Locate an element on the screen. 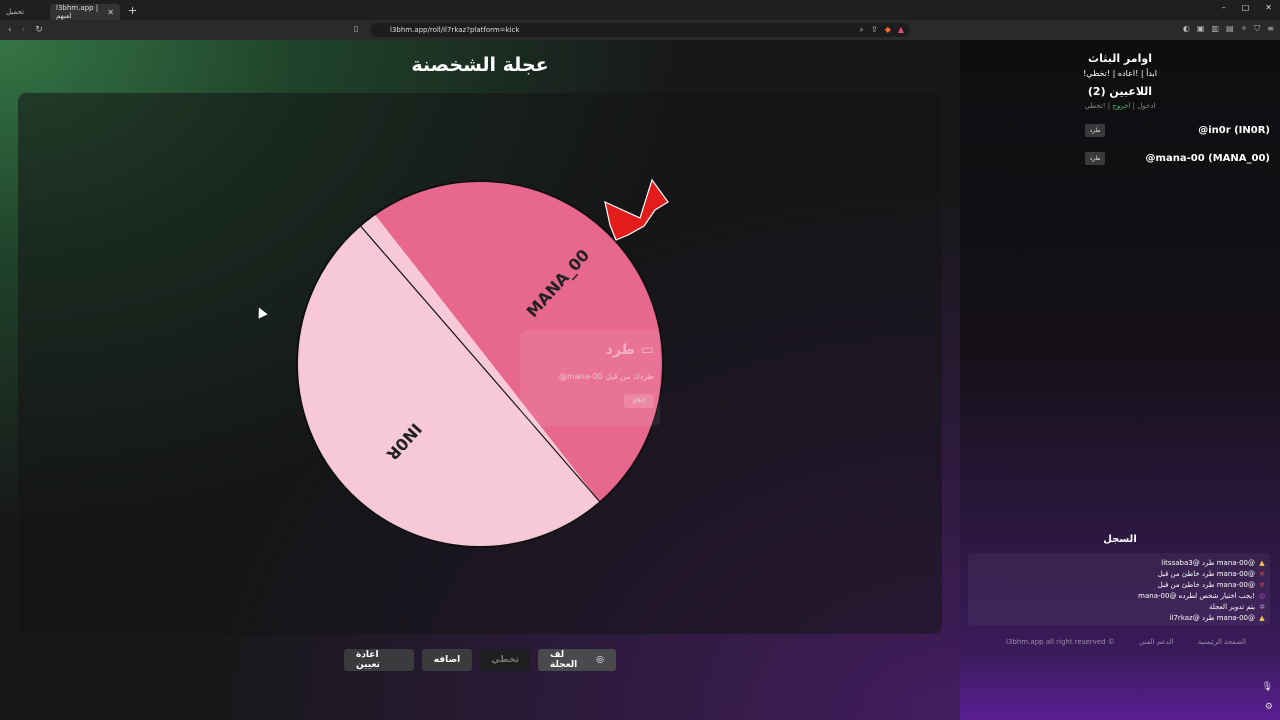  kick-popup-title: طرد ▭ is located at coordinates (629, 350).